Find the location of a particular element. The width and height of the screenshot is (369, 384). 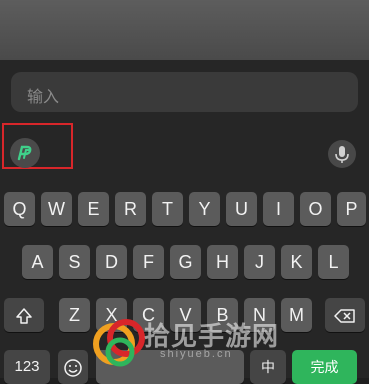

key-e: E is located at coordinates (93, 209).